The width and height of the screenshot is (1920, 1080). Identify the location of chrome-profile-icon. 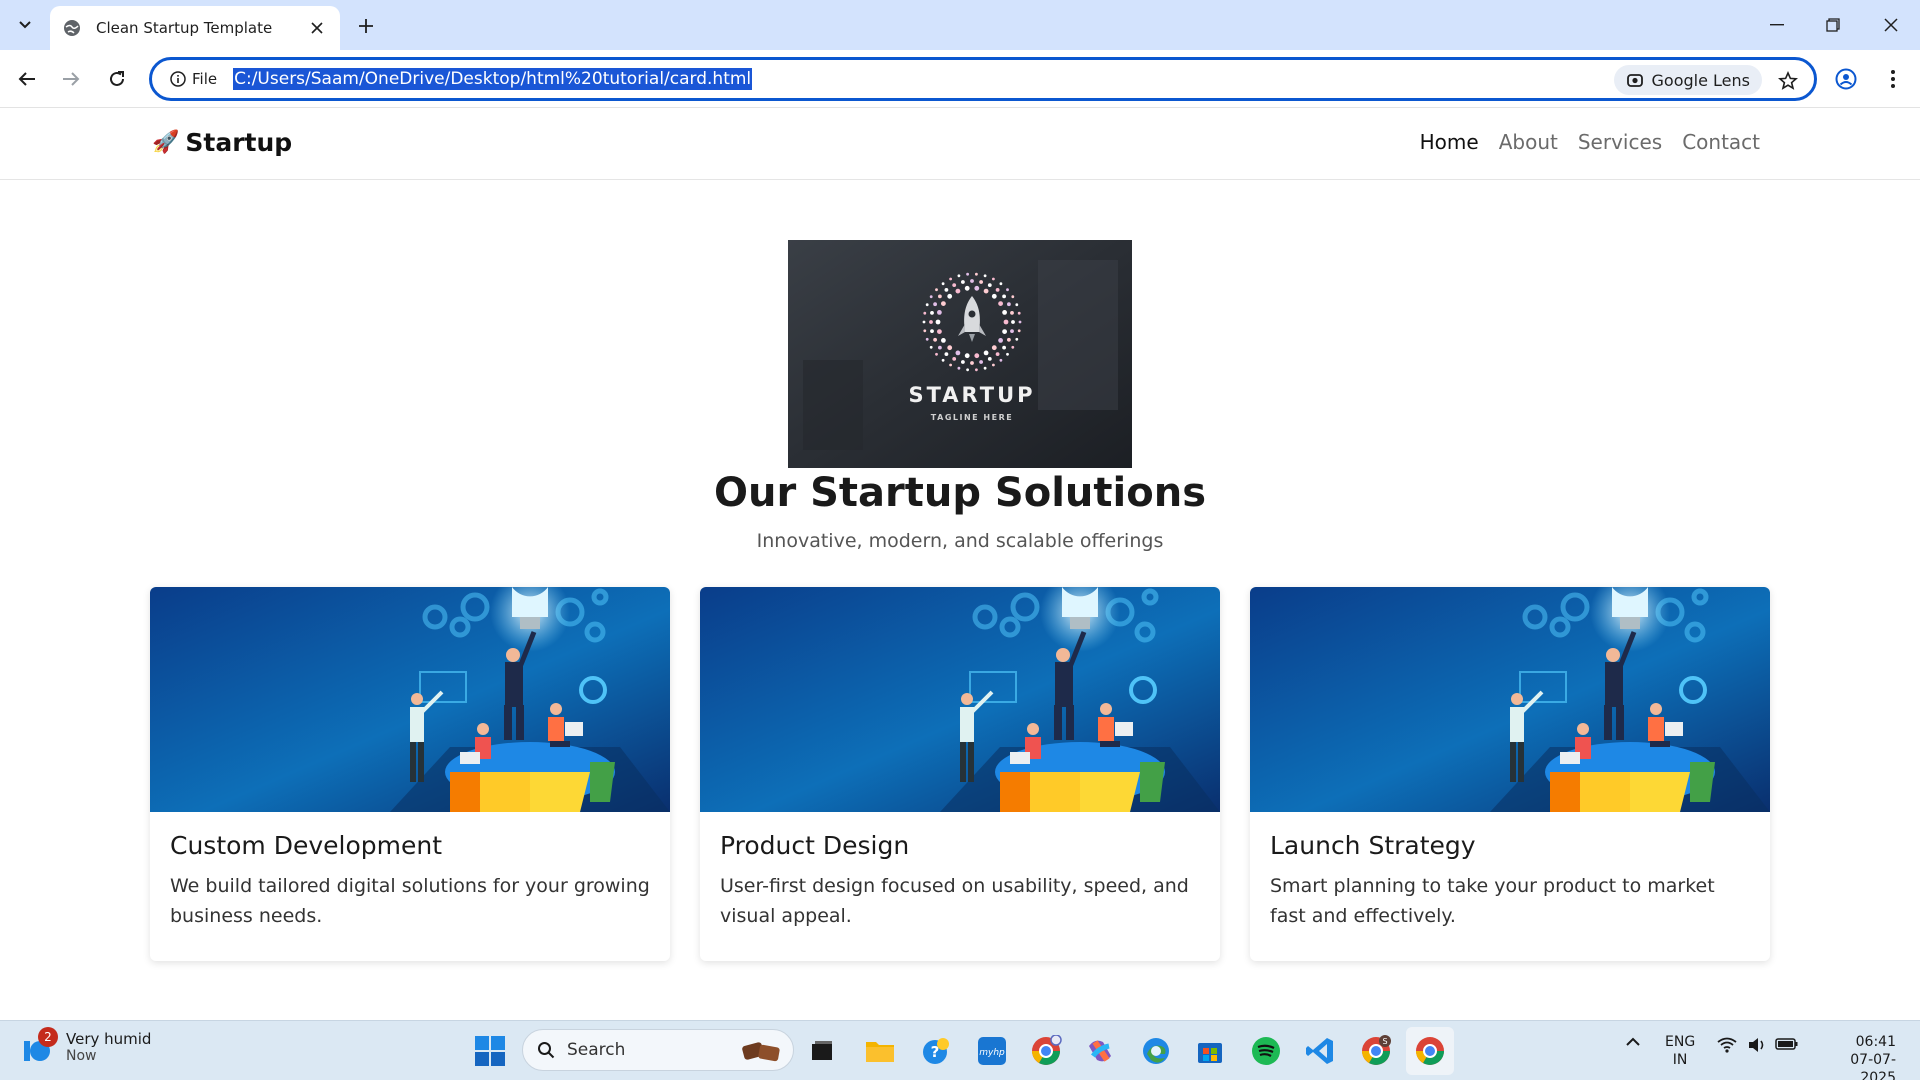
(1046, 1051).